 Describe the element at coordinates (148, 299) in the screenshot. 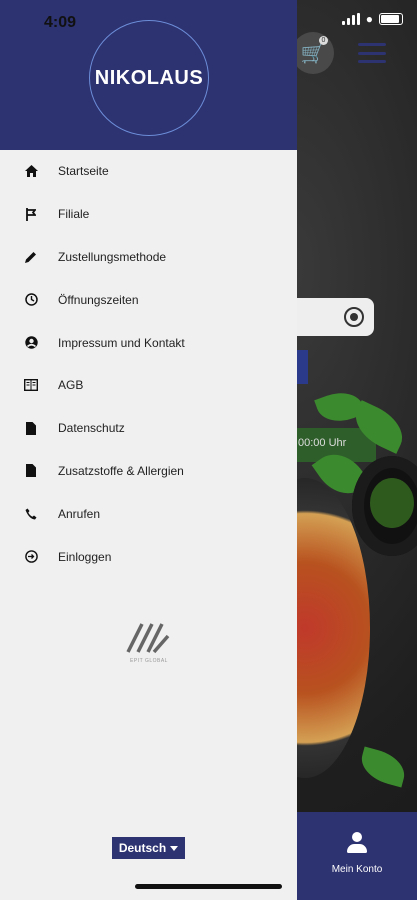

I see `menu-item-oeffnungszeiten: Öffnungszeiten` at that location.